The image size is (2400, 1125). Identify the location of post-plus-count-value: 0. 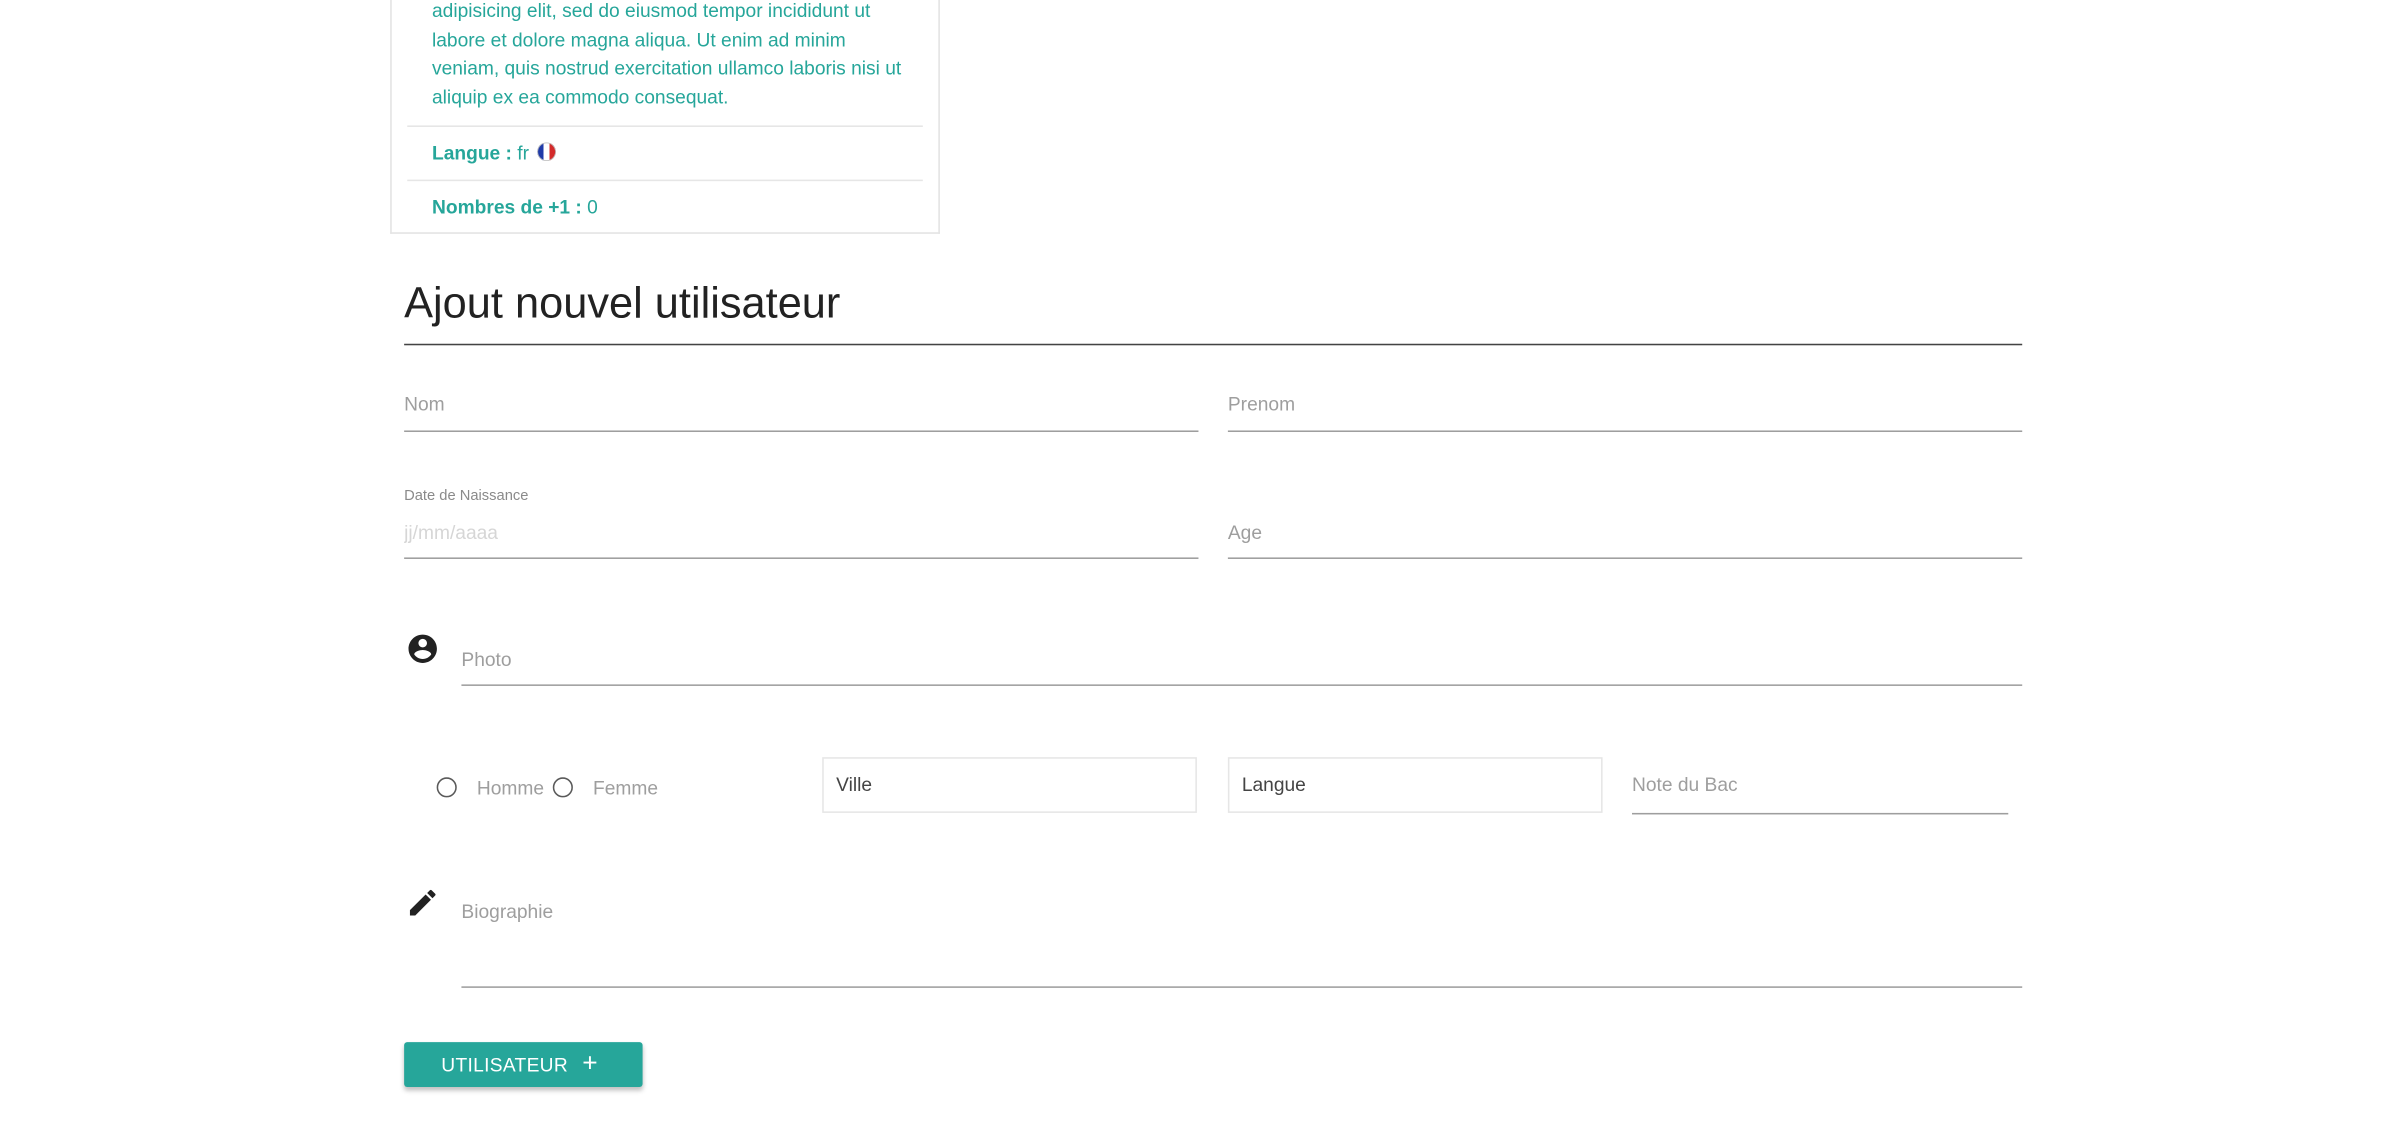
(592, 207).